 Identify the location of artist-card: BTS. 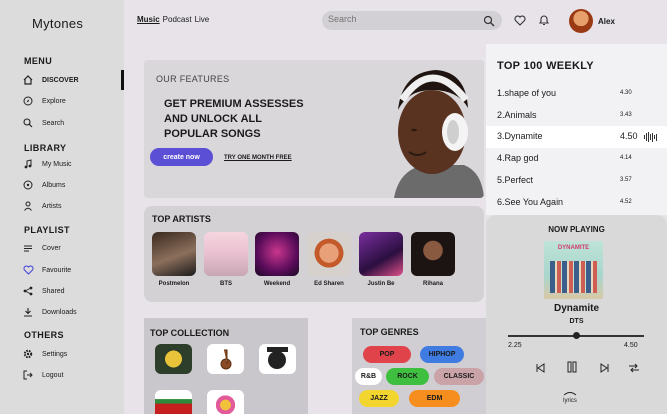
(226, 259).